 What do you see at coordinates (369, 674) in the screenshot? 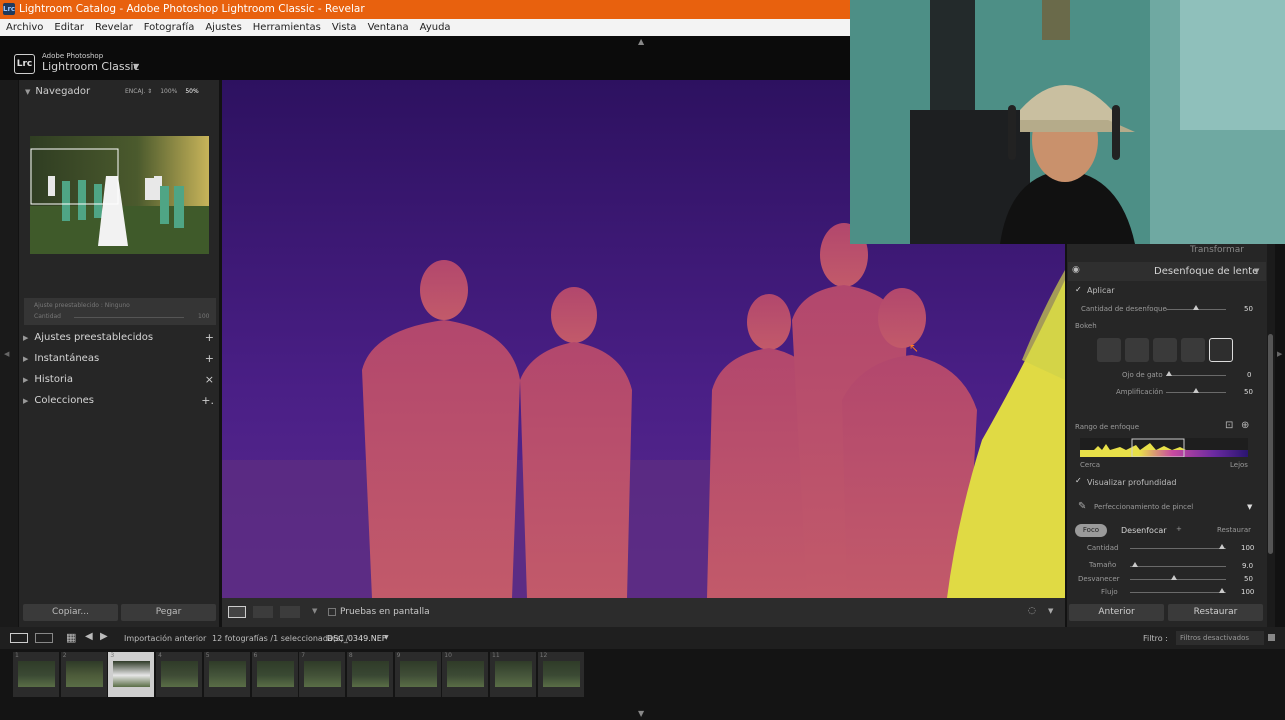
I see `filmstrip-thumbnail: 8` at bounding box center [369, 674].